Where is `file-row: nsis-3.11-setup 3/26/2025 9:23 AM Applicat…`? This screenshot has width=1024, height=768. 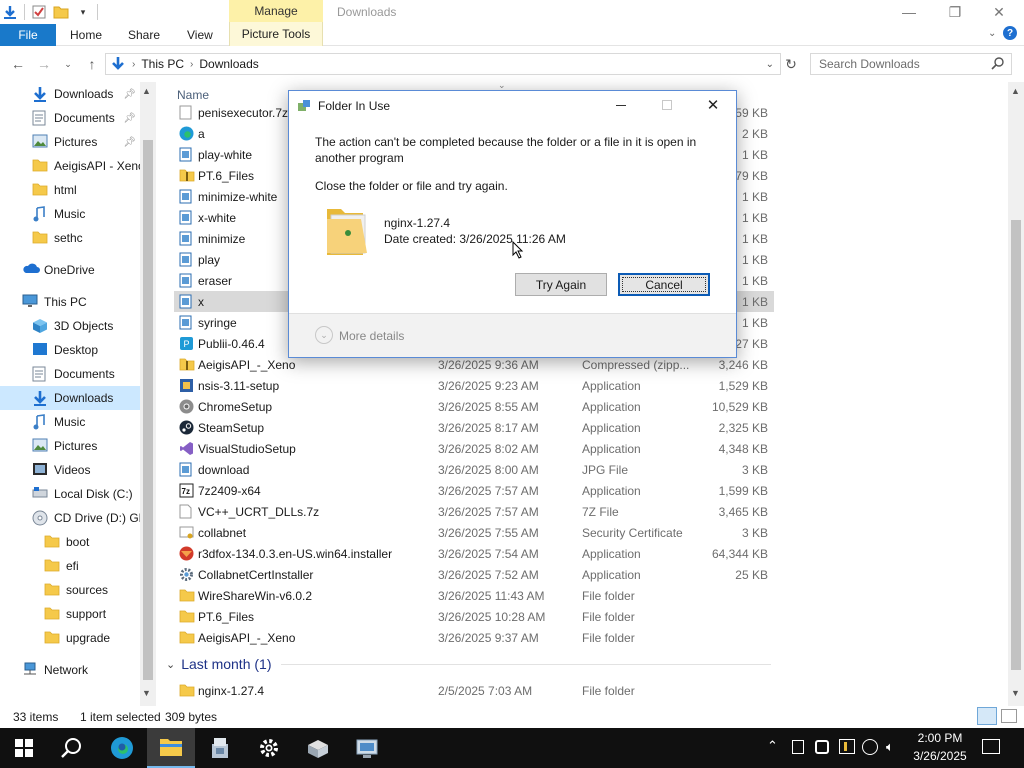 file-row: nsis-3.11-setup 3/26/2025 9:23 AM Applicat… is located at coordinates (474, 385).